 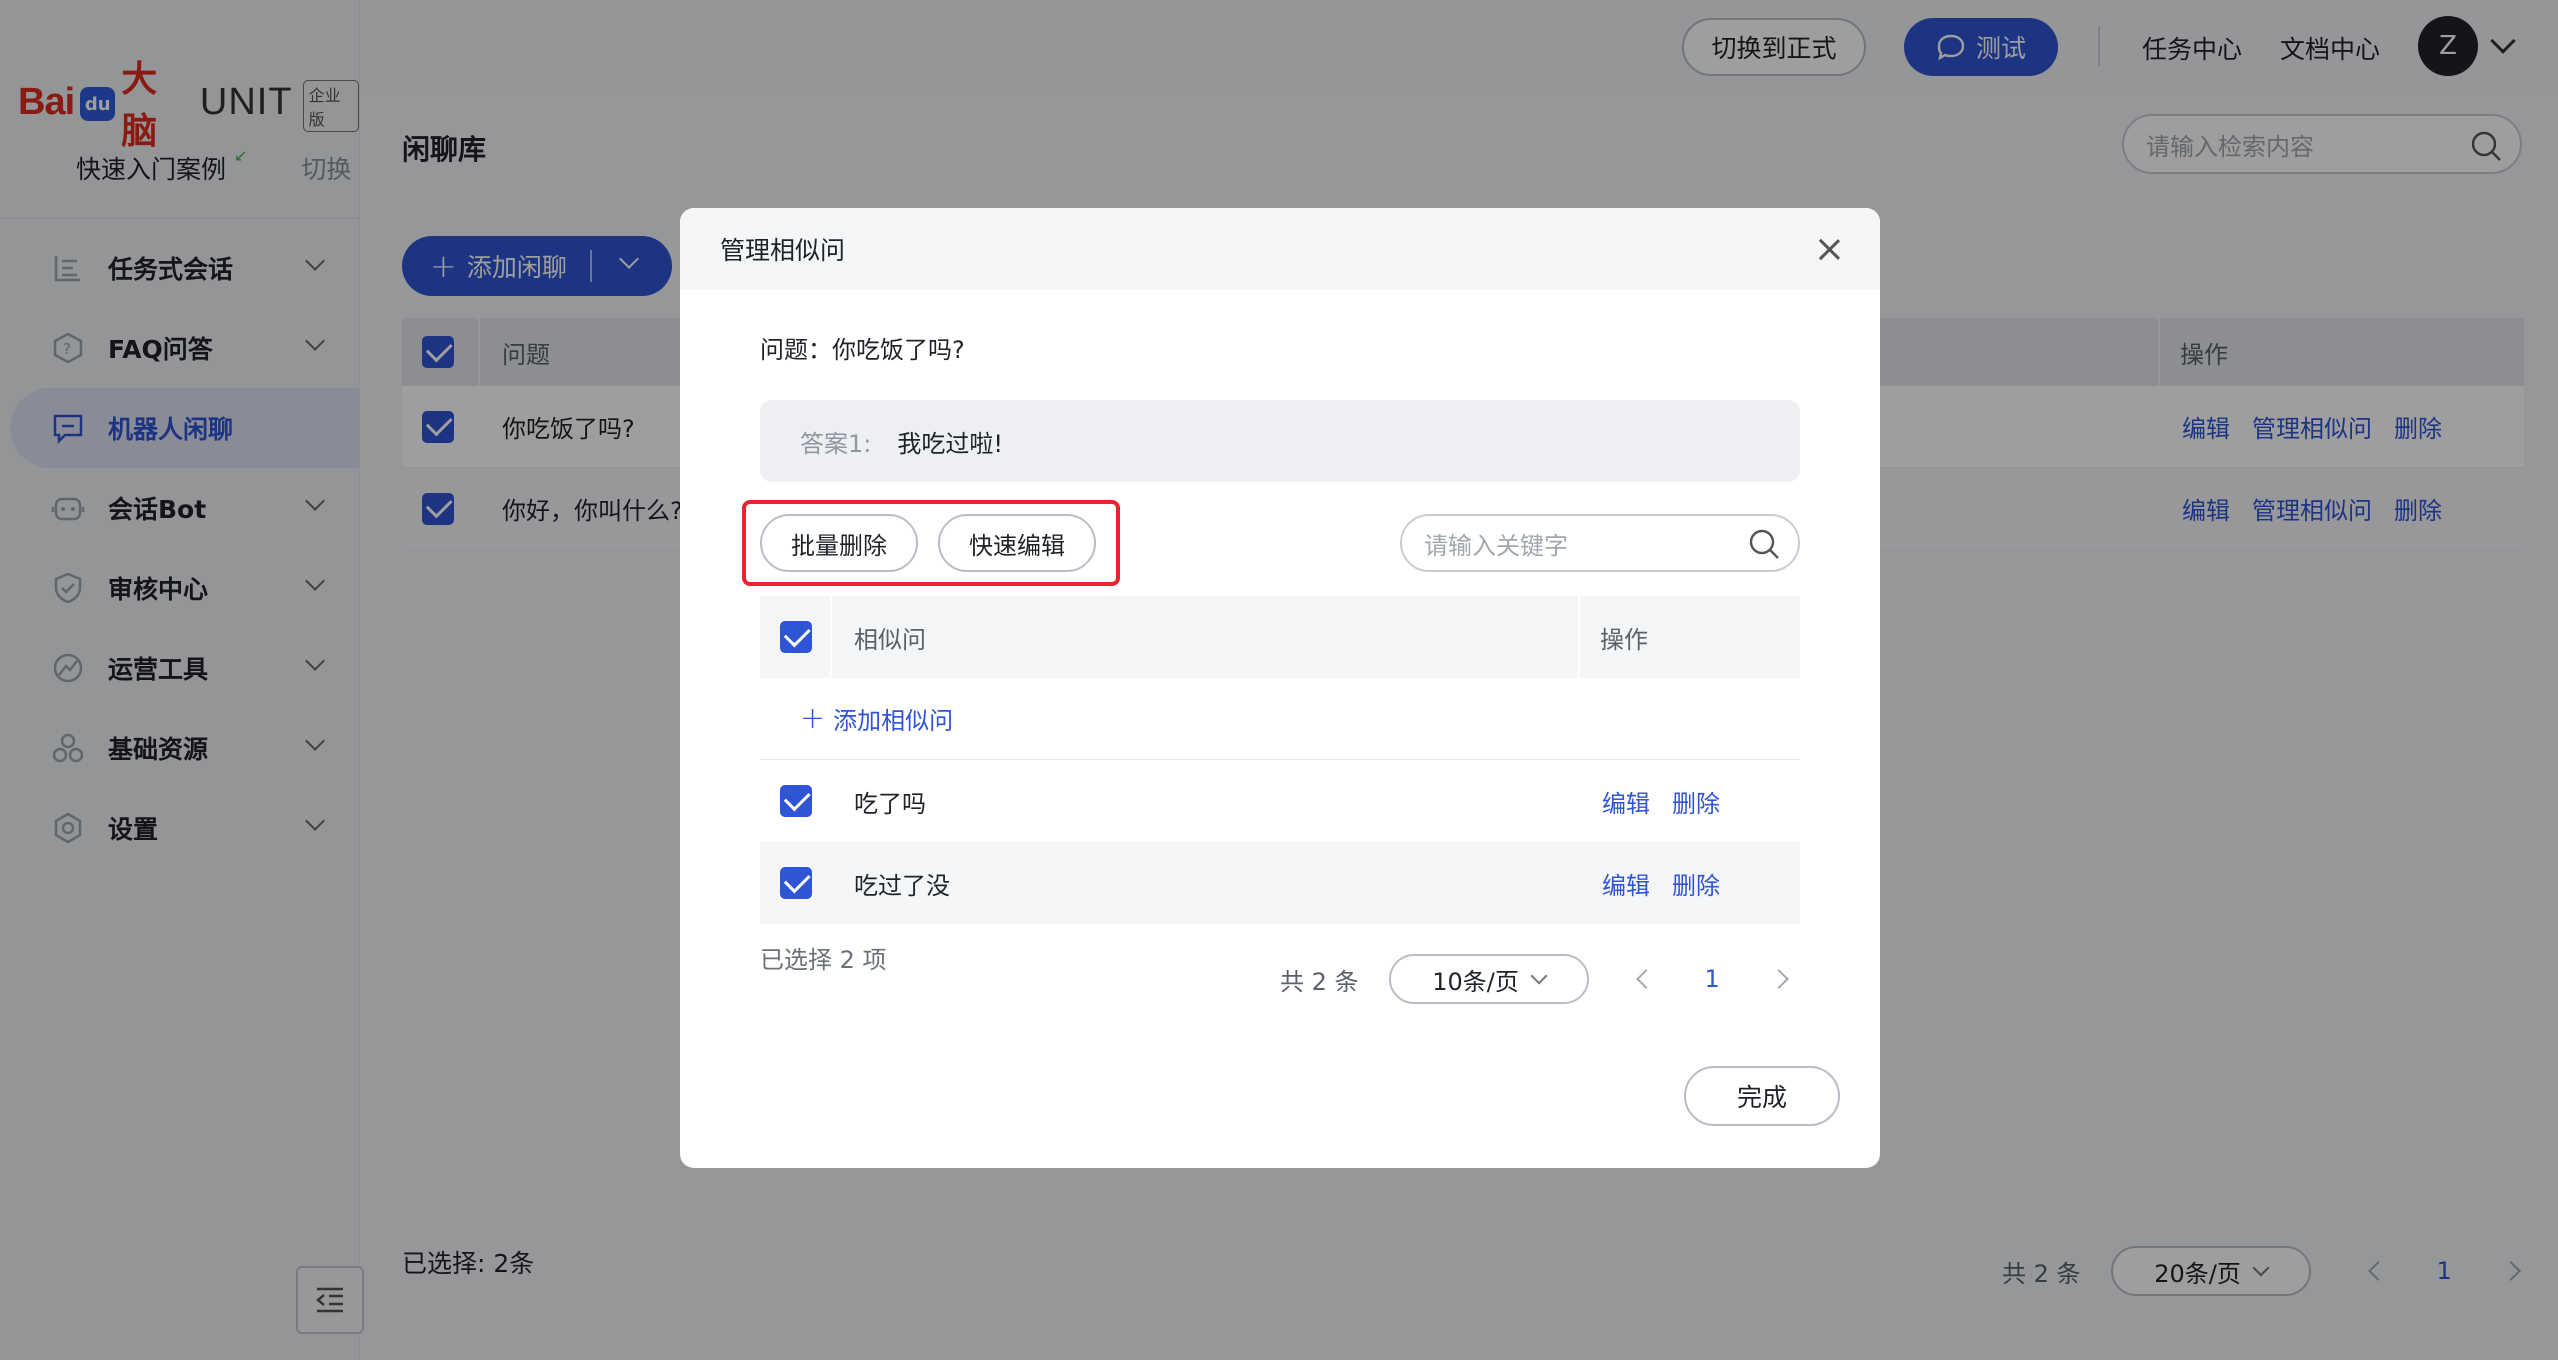 What do you see at coordinates (1762, 1096) in the screenshot?
I see `done-button: 完成` at bounding box center [1762, 1096].